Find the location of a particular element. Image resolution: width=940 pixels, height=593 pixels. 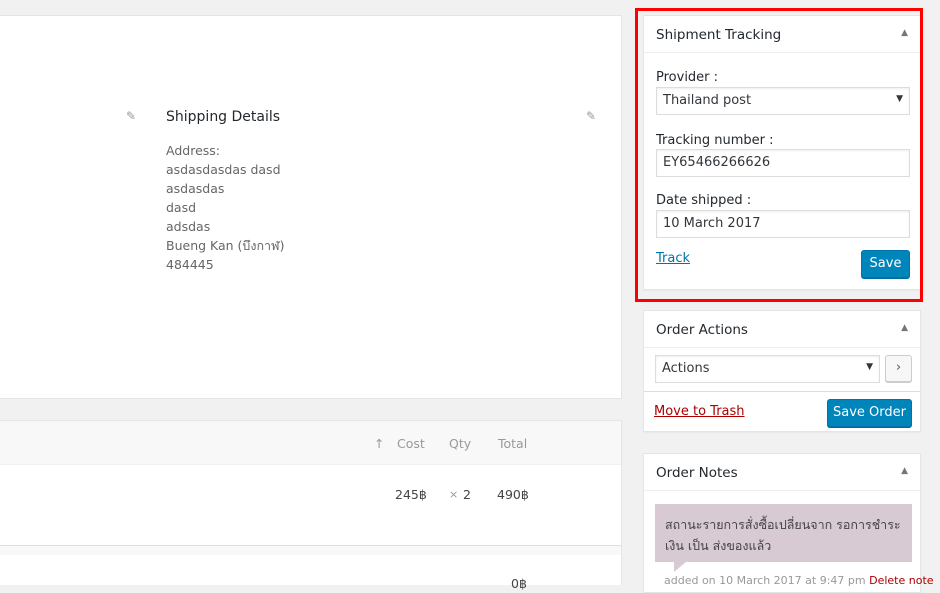

note-timestamp: added on 10 March 2017 at 9:47 pm is located at coordinates (767, 580).